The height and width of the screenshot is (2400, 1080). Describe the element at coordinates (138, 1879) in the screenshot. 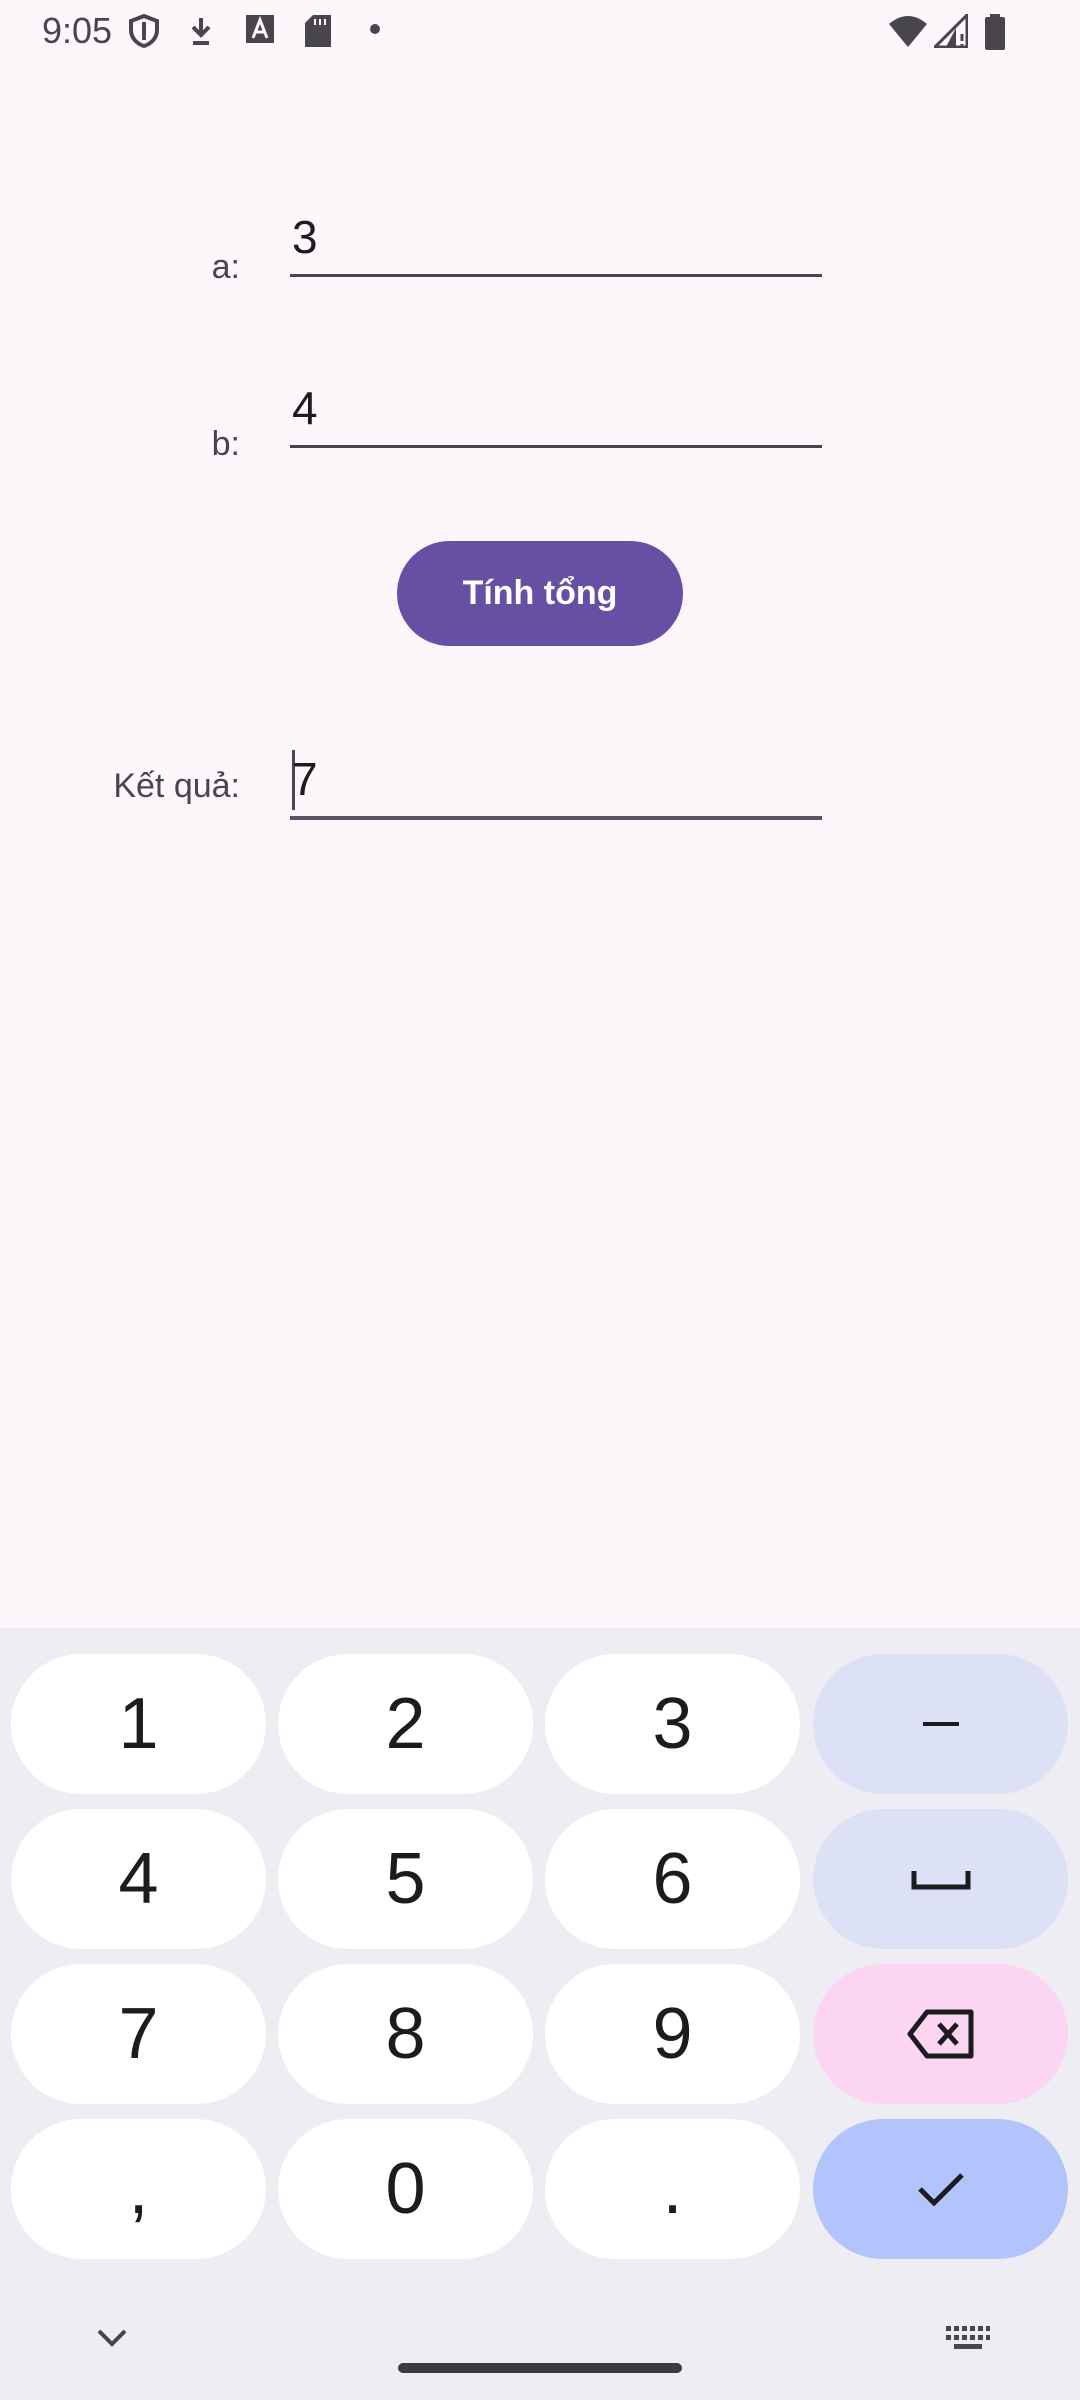

I see `key-4: 4` at that location.